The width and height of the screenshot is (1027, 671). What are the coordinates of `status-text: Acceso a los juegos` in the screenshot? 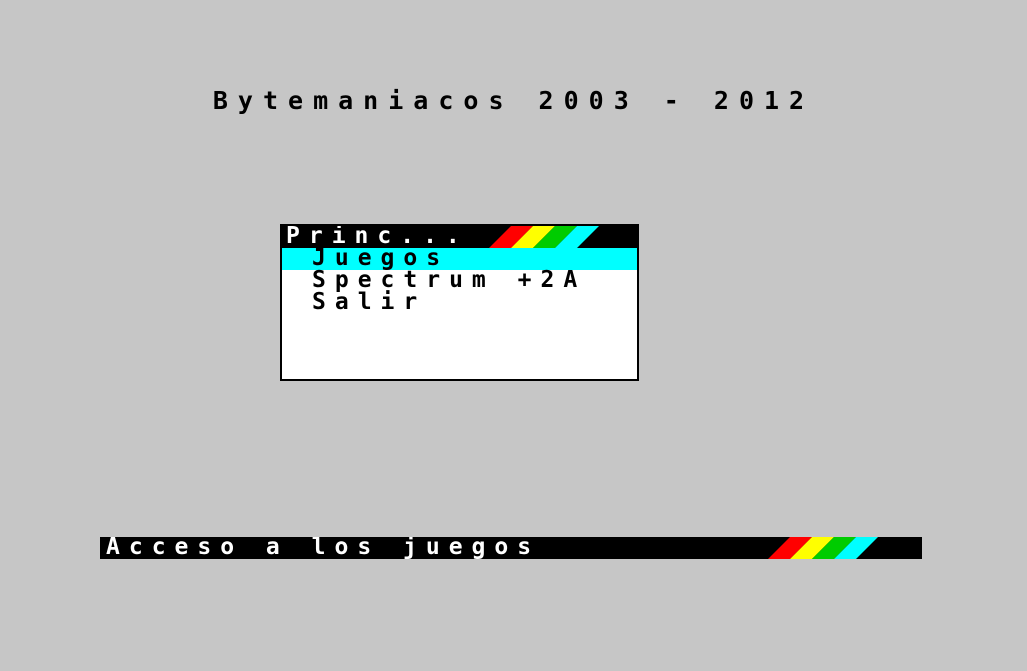 It's located at (323, 548).